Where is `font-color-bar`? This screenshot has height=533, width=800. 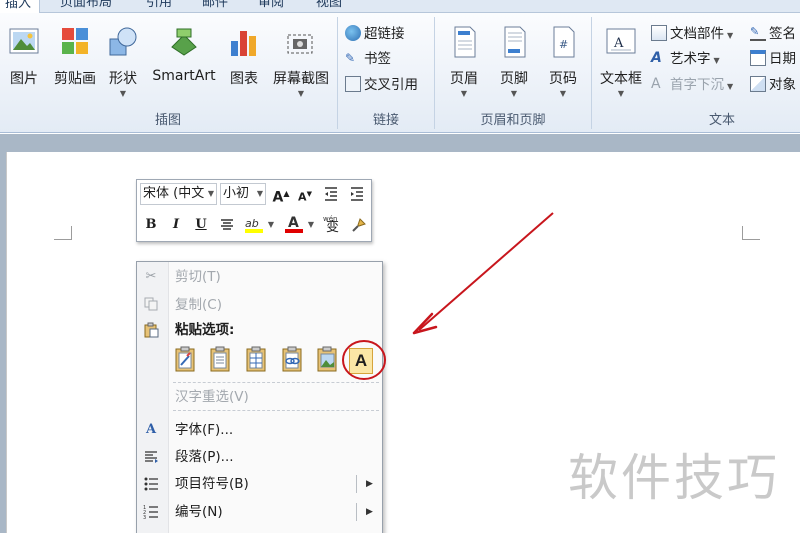
font-color-bar is located at coordinates (294, 231).